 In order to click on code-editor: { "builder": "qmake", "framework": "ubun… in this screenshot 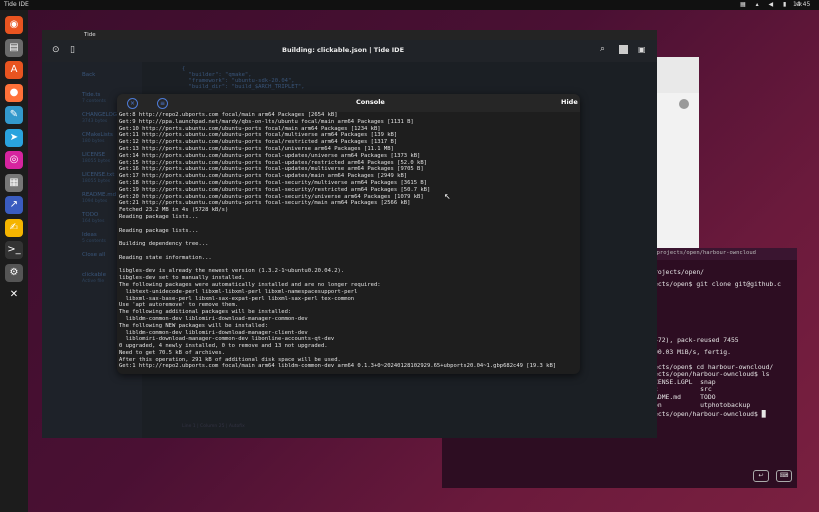, I will do `click(243, 78)`.